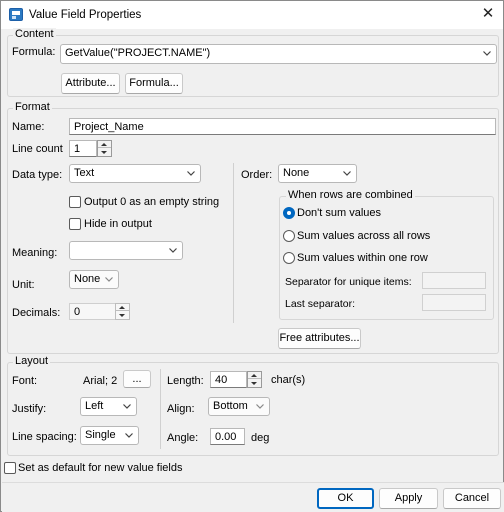 Image resolution: width=504 pixels, height=512 pixels. What do you see at coordinates (362, 258) in the screenshot?
I see `radio-sum-one-label: Sum values within one row` at bounding box center [362, 258].